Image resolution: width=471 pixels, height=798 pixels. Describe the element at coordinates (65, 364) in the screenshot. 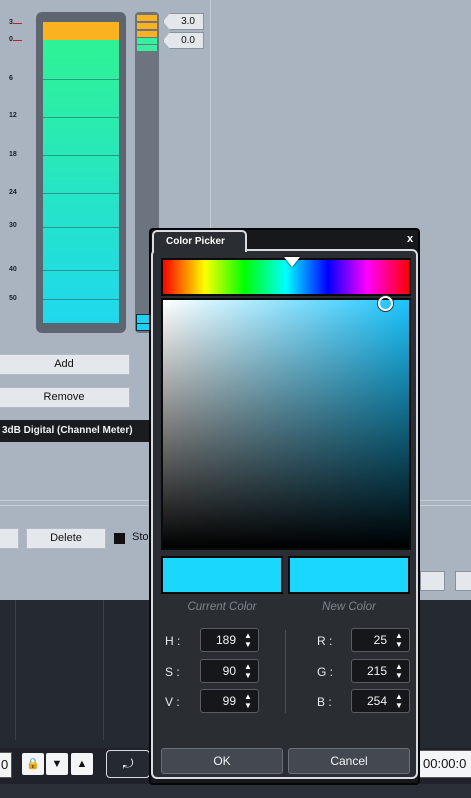

I see `add-button: Add` at that location.